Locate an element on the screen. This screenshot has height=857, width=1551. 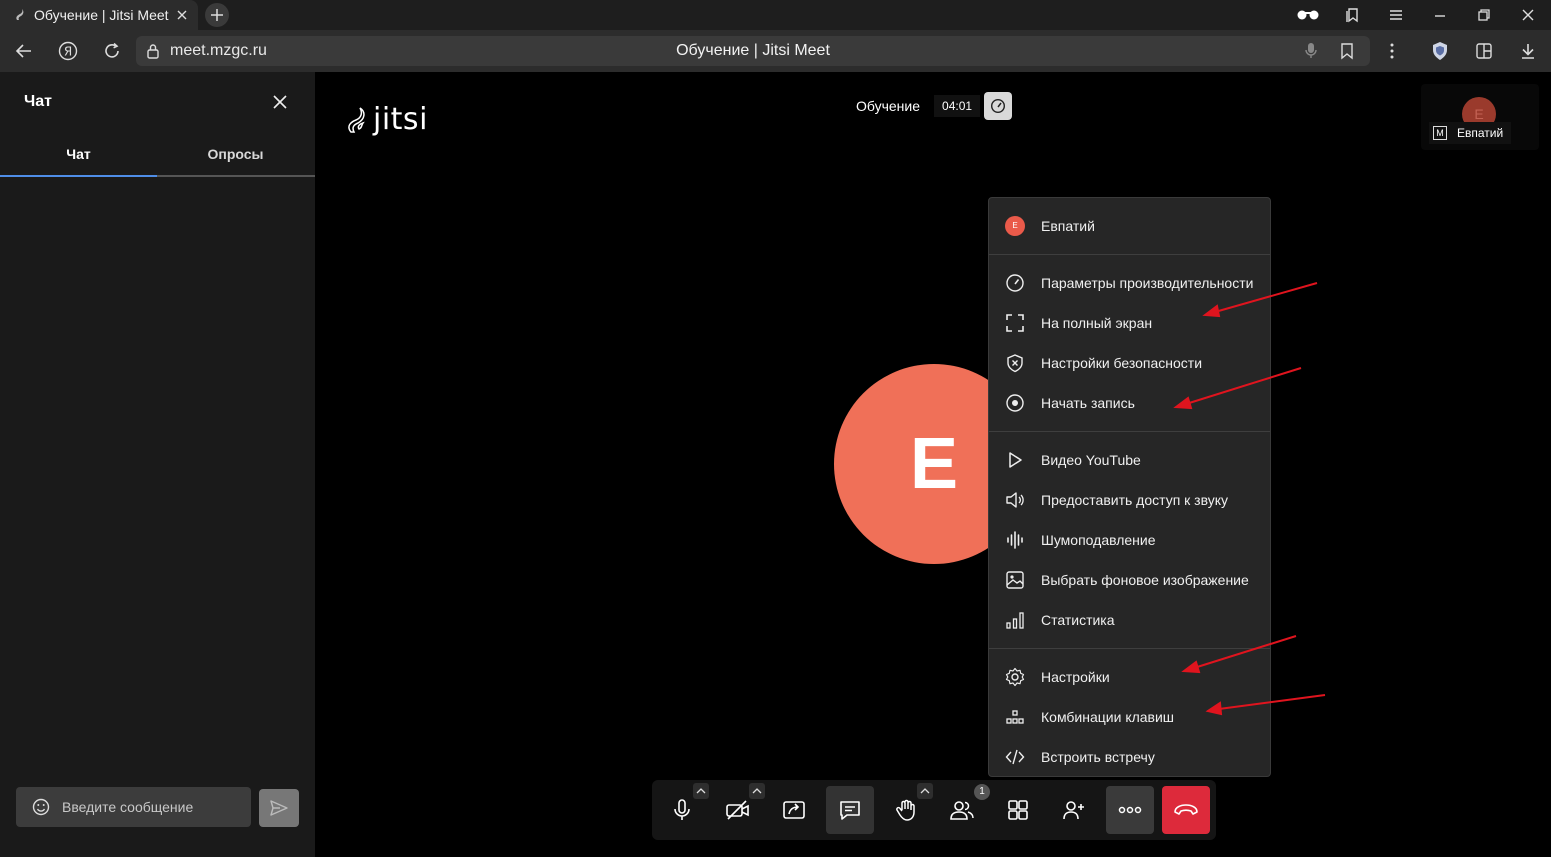
chat-icon is located at coordinates (850, 810).